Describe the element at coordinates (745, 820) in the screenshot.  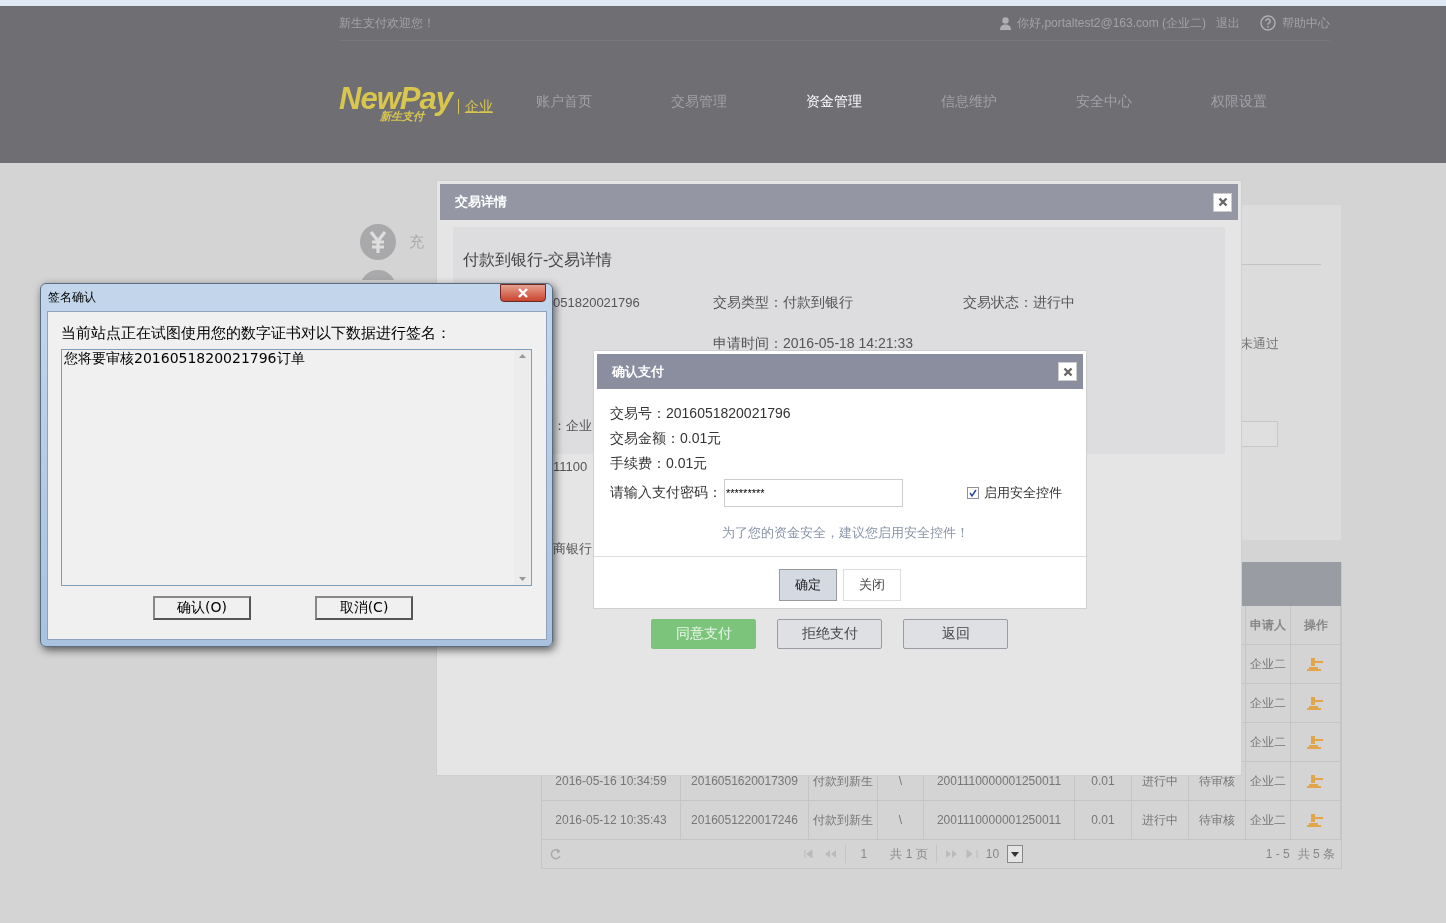
I see `table-cell: 2016051220017246` at that location.